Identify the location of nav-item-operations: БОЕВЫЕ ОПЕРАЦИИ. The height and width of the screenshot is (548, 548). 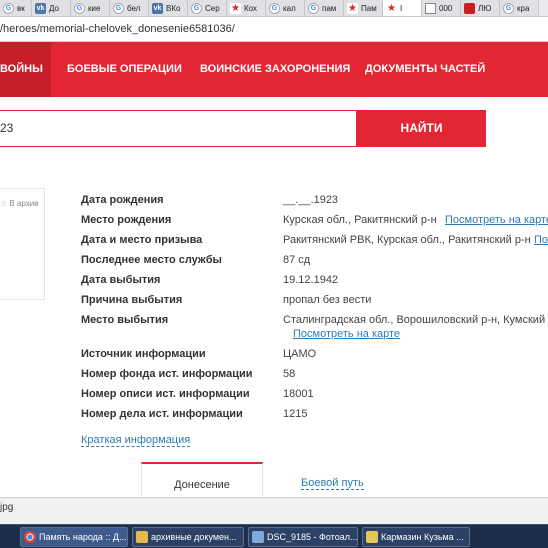
(124, 69).